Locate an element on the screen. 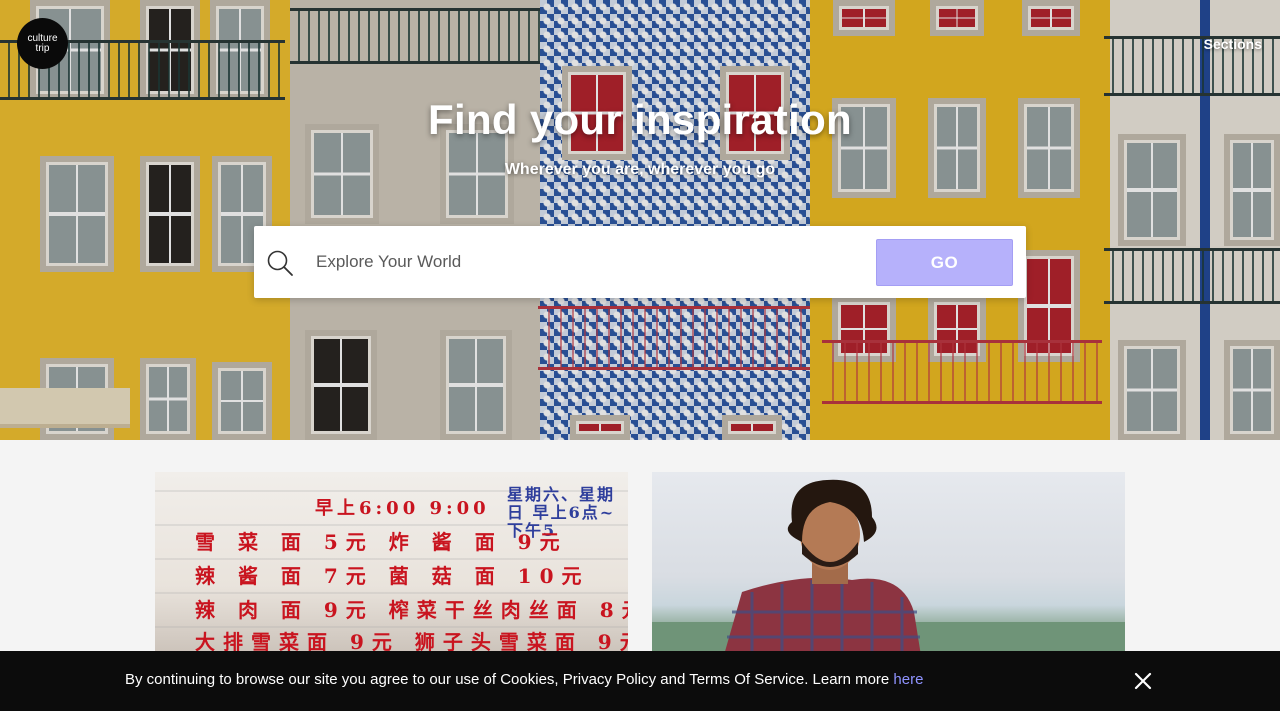 The height and width of the screenshot is (711, 1280). go-button: GO is located at coordinates (944, 262).